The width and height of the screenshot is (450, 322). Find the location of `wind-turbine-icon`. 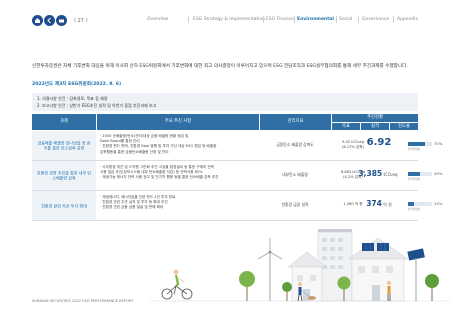

wind-turbine-icon is located at coordinates (270, 269).